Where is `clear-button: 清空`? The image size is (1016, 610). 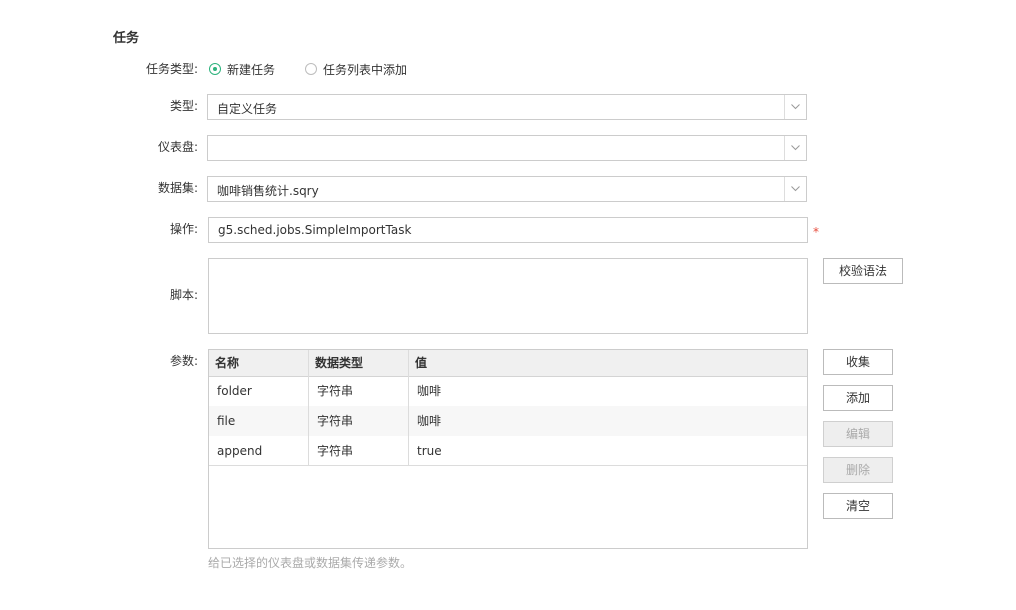 clear-button: 清空 is located at coordinates (858, 506).